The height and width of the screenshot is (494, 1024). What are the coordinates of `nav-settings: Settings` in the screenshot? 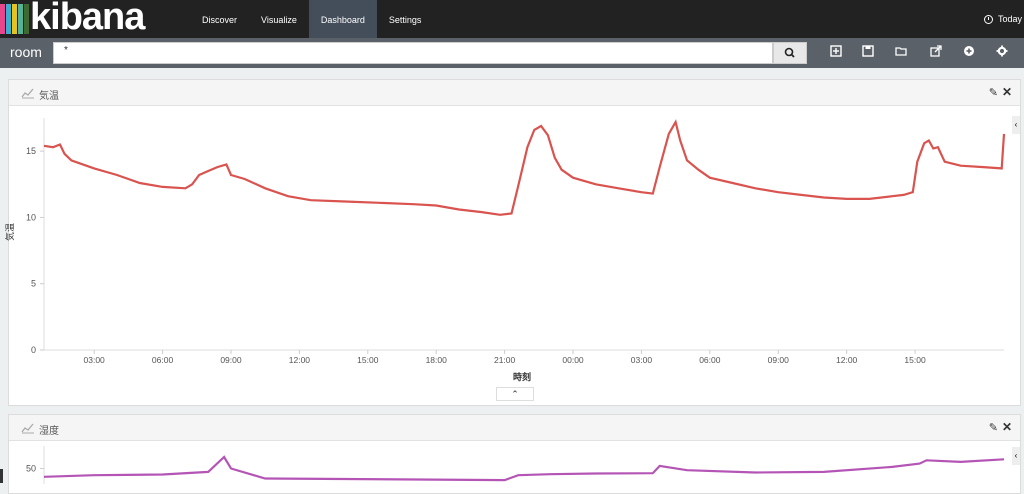 It's located at (405, 19).